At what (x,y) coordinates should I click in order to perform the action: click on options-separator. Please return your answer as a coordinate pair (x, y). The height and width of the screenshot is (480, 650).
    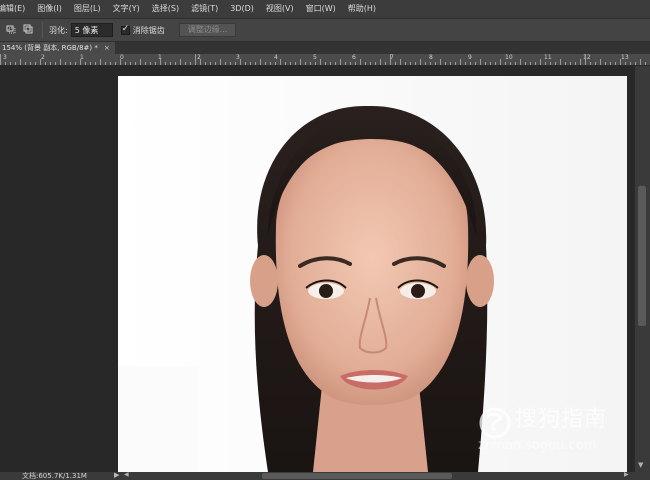
    Looking at the image, I should click on (42, 30).